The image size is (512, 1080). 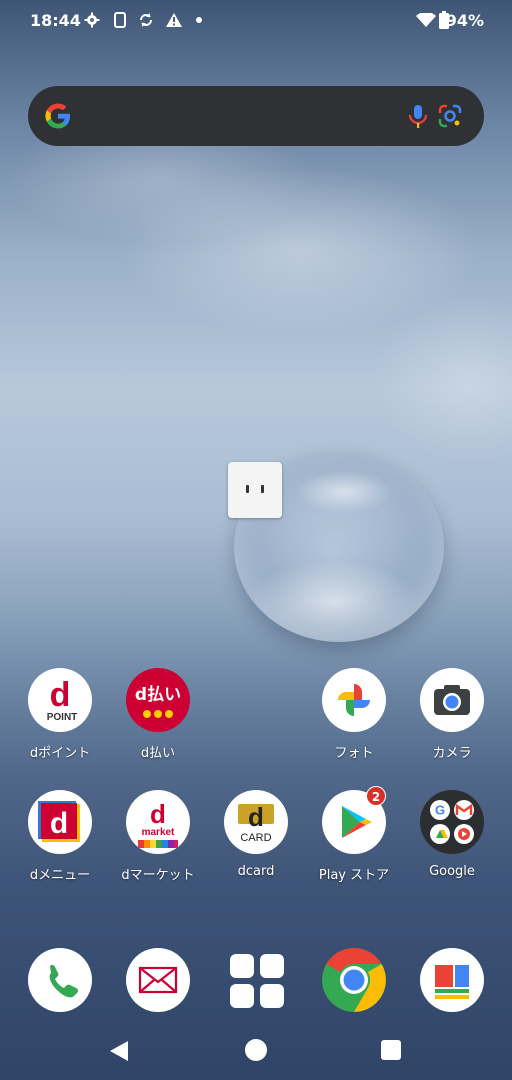 What do you see at coordinates (450, 116) in the screenshot?
I see `lens-icon` at bounding box center [450, 116].